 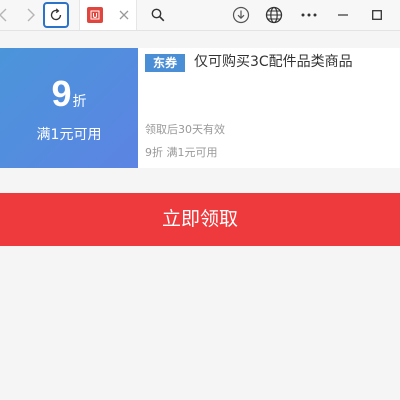 I want to click on chevron-left-icon, so click(x=3, y=15).